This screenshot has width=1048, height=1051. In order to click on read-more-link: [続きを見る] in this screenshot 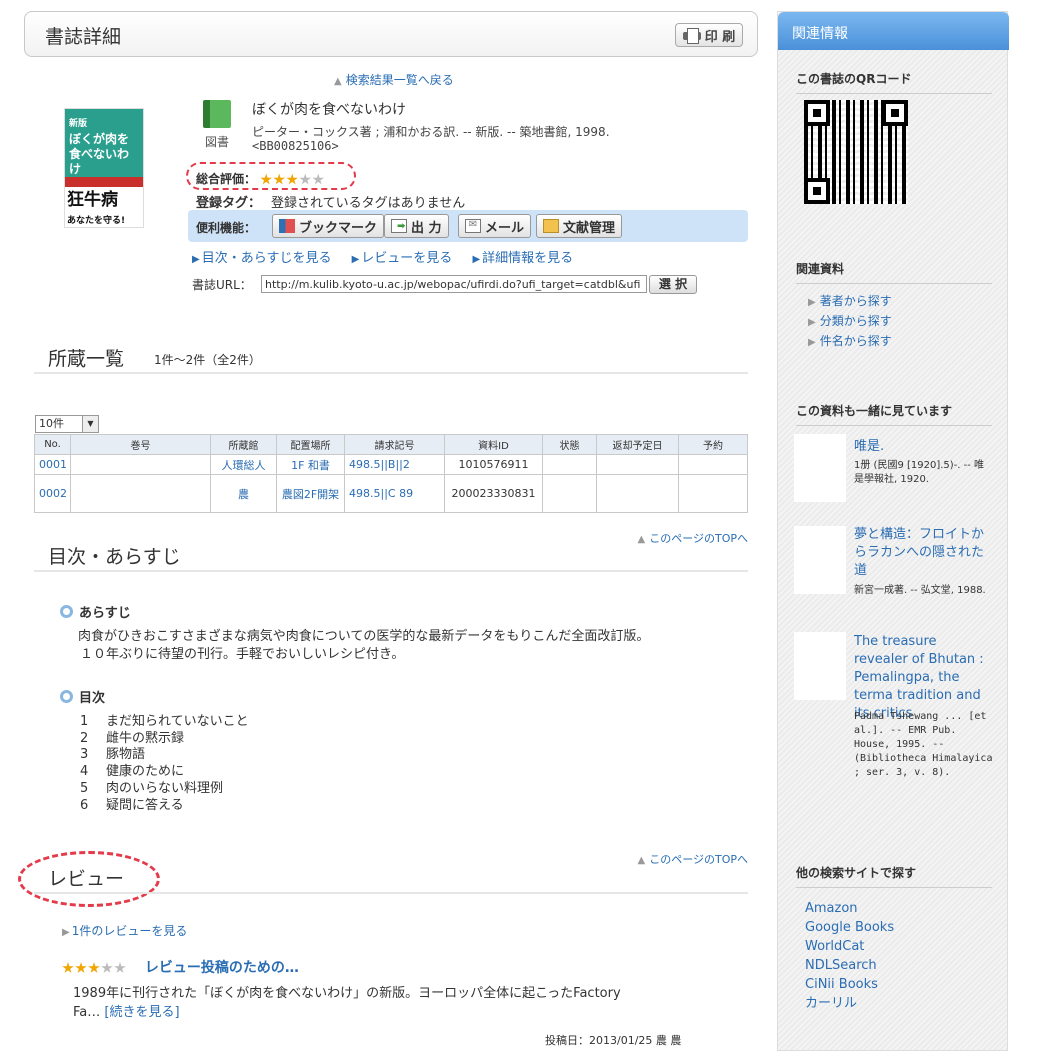, I will do `click(141, 1012)`.